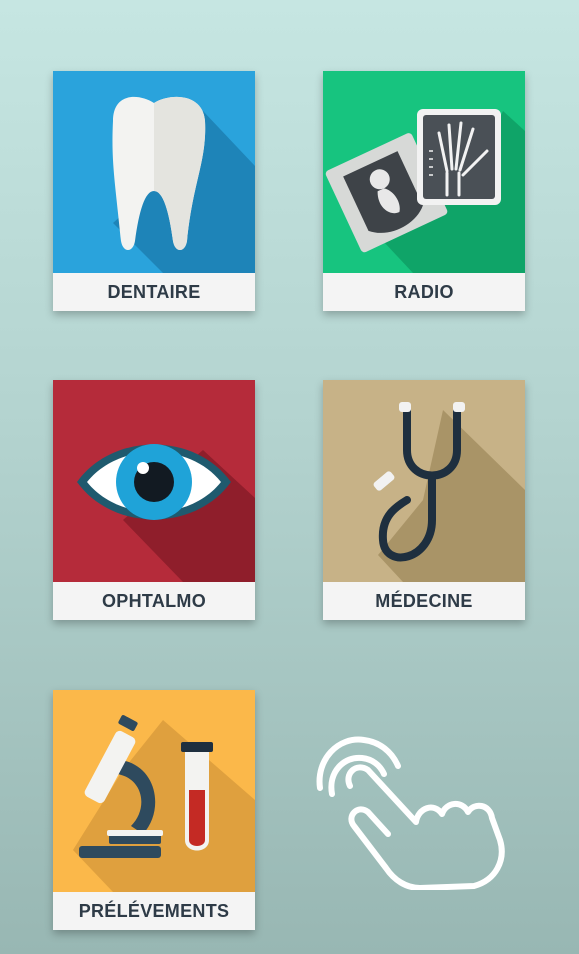 Image resolution: width=579 pixels, height=954 pixels. I want to click on tile-ophtalmo: OPHTALMO, so click(154, 500).